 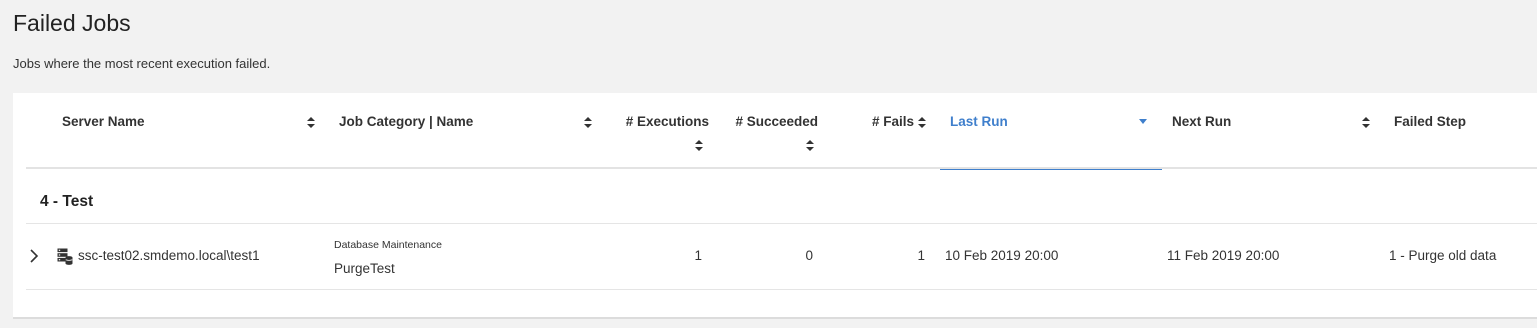 I want to click on last-run-cell: 10 Feb 2019 20:00, so click(x=1002, y=255).